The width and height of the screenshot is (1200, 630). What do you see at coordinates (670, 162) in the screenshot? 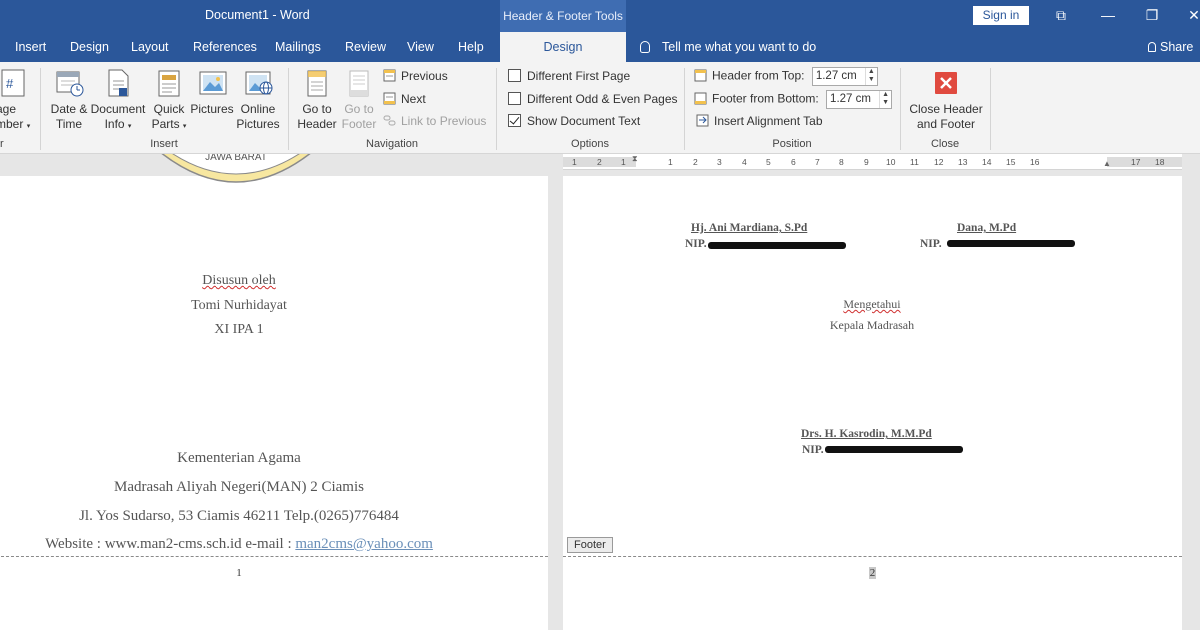
I see `ruler-label: 1` at bounding box center [670, 162].